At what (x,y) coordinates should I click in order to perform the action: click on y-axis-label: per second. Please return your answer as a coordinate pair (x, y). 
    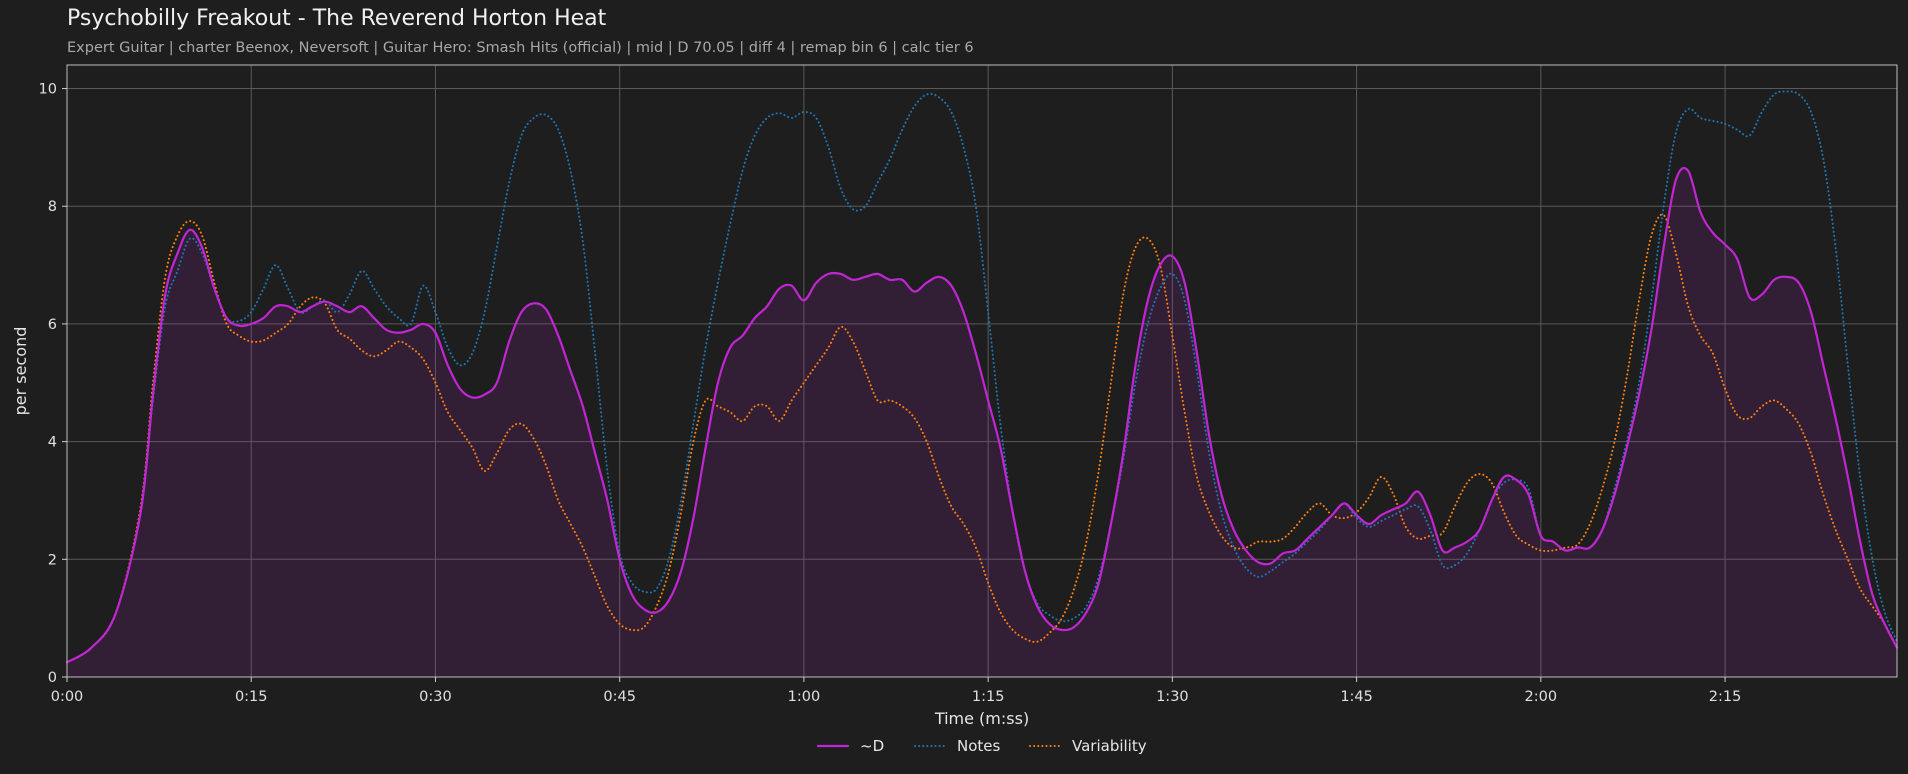
    Looking at the image, I should click on (20, 371).